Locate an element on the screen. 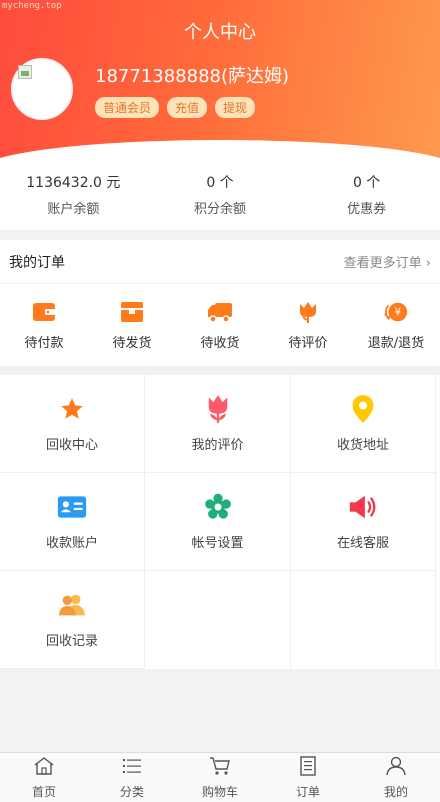 The image size is (440, 802). tulip-icon is located at coordinates (218, 409).